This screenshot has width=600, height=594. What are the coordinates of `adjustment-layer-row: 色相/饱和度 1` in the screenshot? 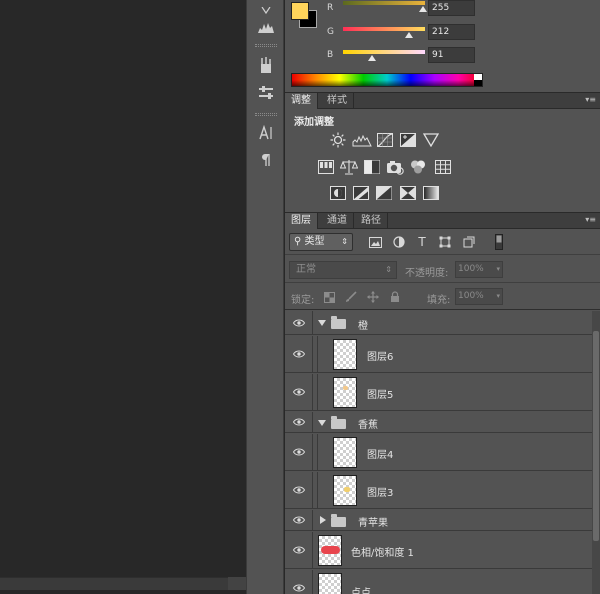 It's located at (438, 550).